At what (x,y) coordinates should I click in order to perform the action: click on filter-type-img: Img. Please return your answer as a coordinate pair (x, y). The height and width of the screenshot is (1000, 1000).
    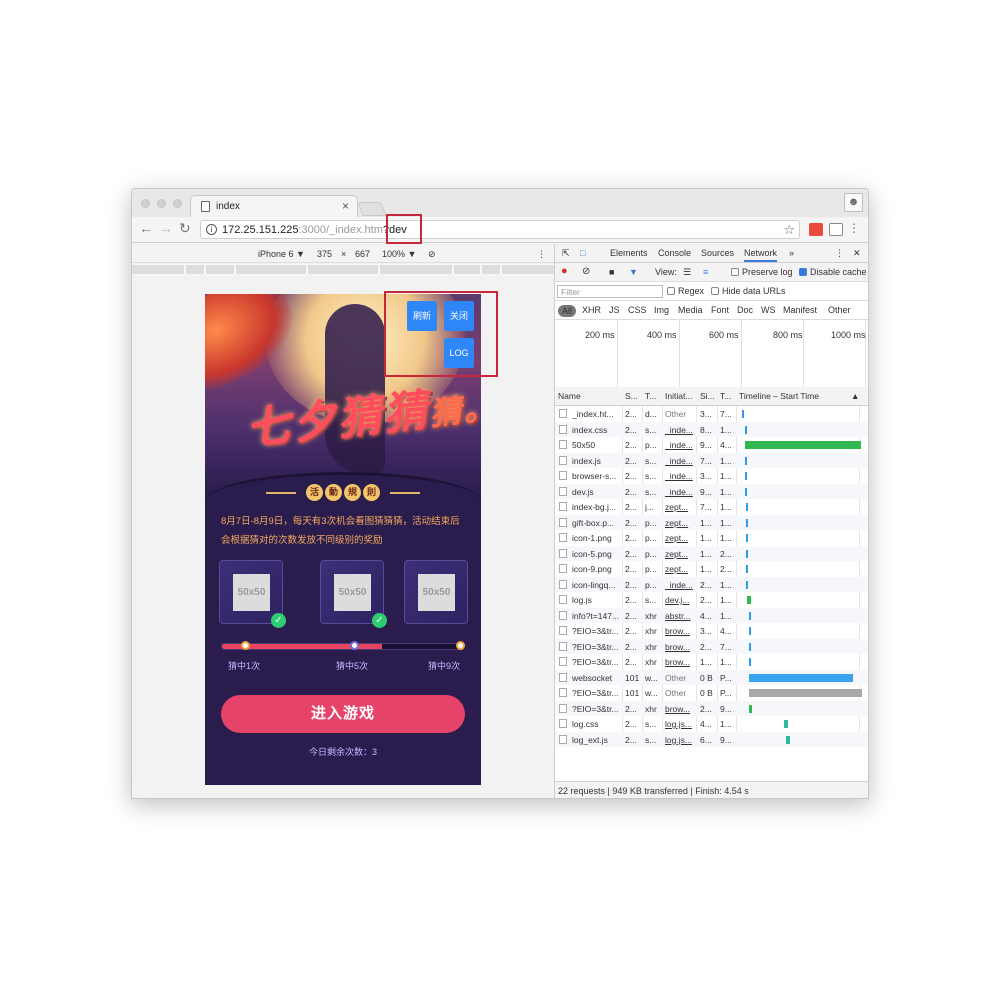
    Looking at the image, I should click on (661, 310).